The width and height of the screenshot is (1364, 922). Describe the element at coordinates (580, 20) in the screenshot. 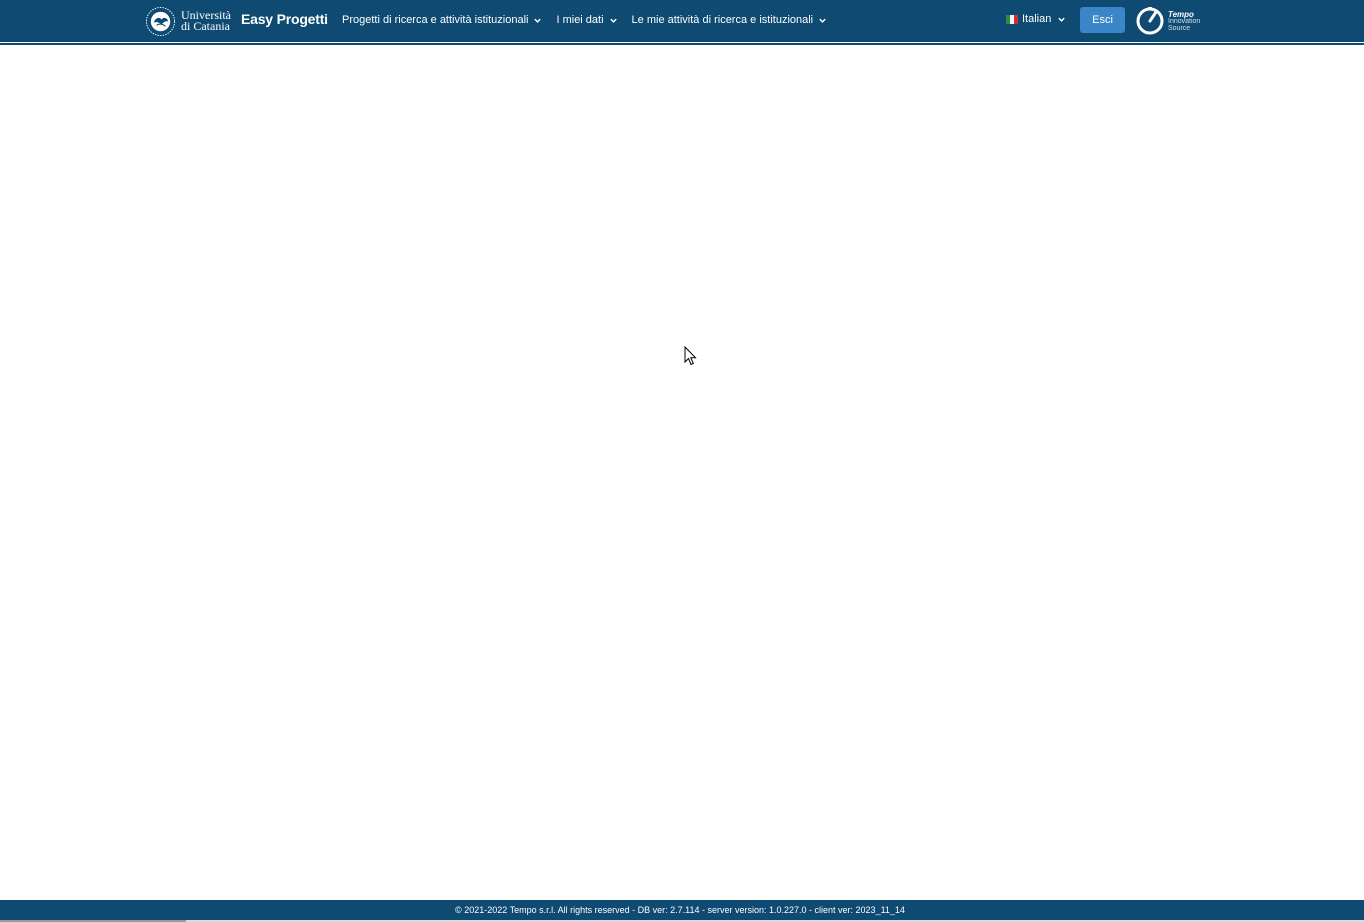

I see `menu-my-data-label: I miei dati` at that location.